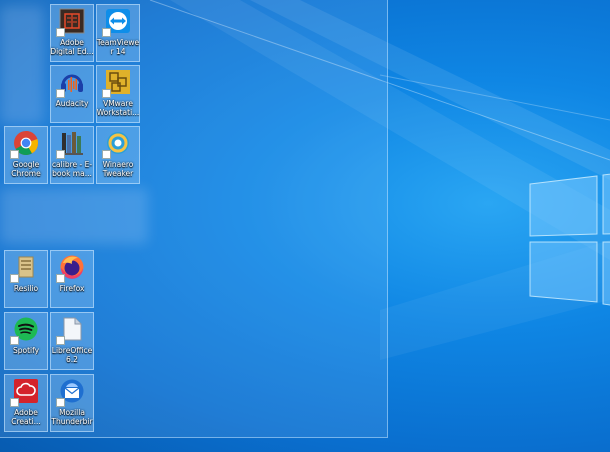  I want to click on chrome-icon, so click(25, 144).